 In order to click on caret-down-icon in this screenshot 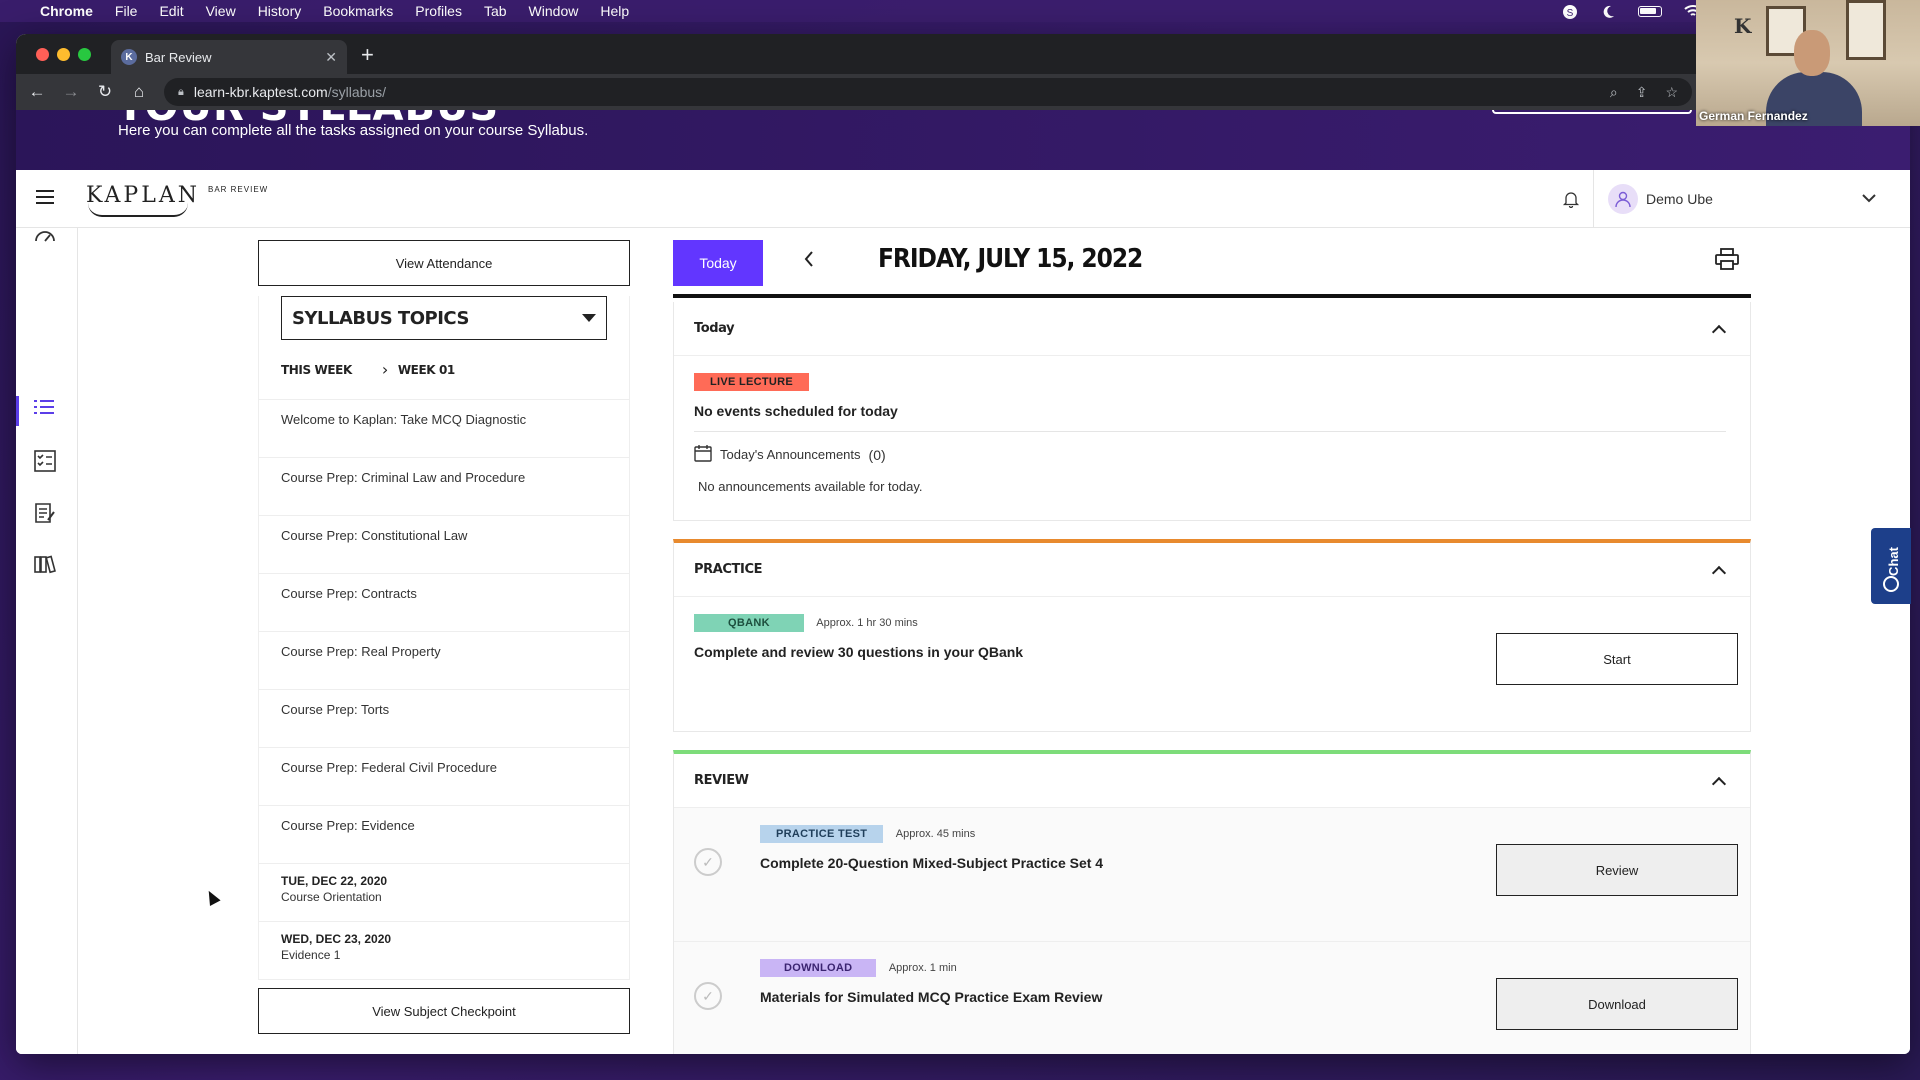, I will do `click(589, 318)`.